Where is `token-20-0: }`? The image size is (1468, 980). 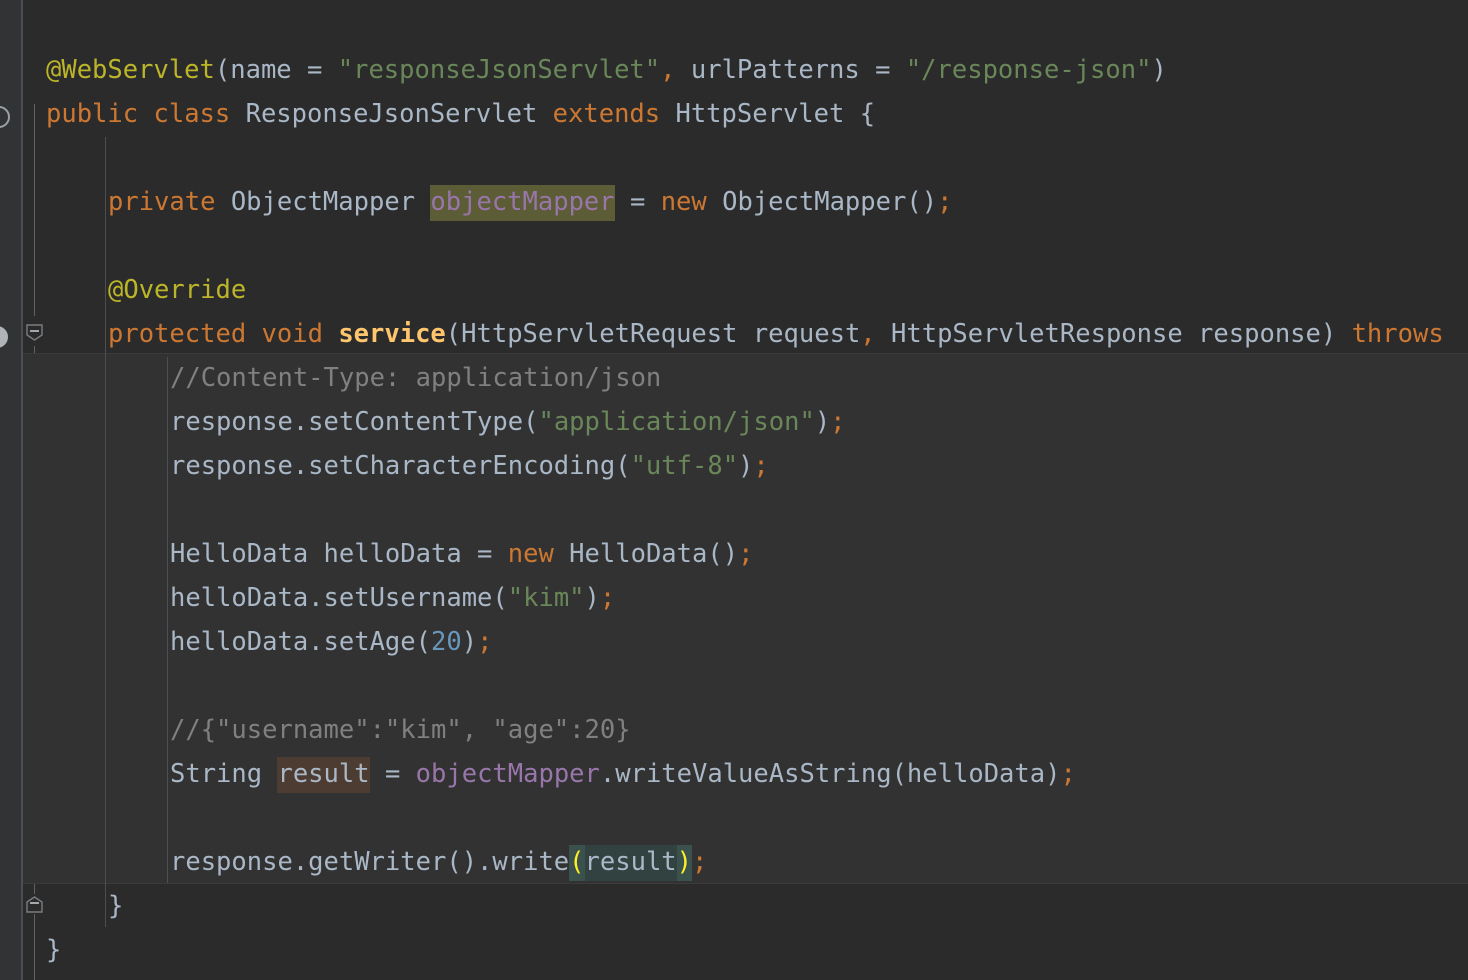
token-20-0: } is located at coordinates (116, 906).